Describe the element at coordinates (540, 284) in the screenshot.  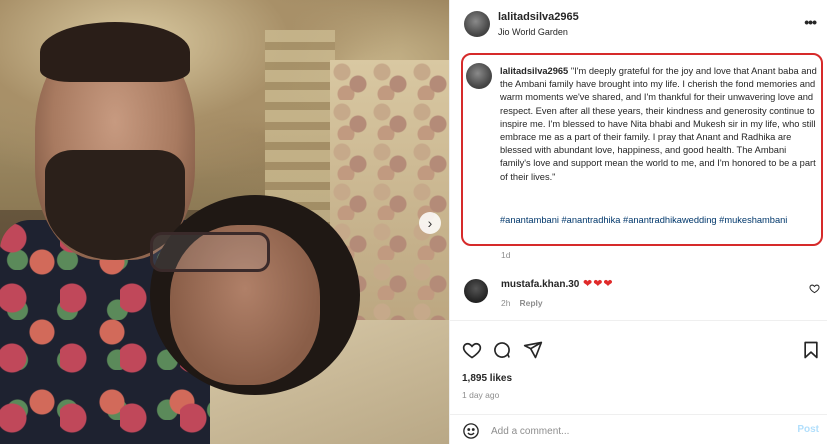
I see `comment-username: mustafa.khan.30` at that location.